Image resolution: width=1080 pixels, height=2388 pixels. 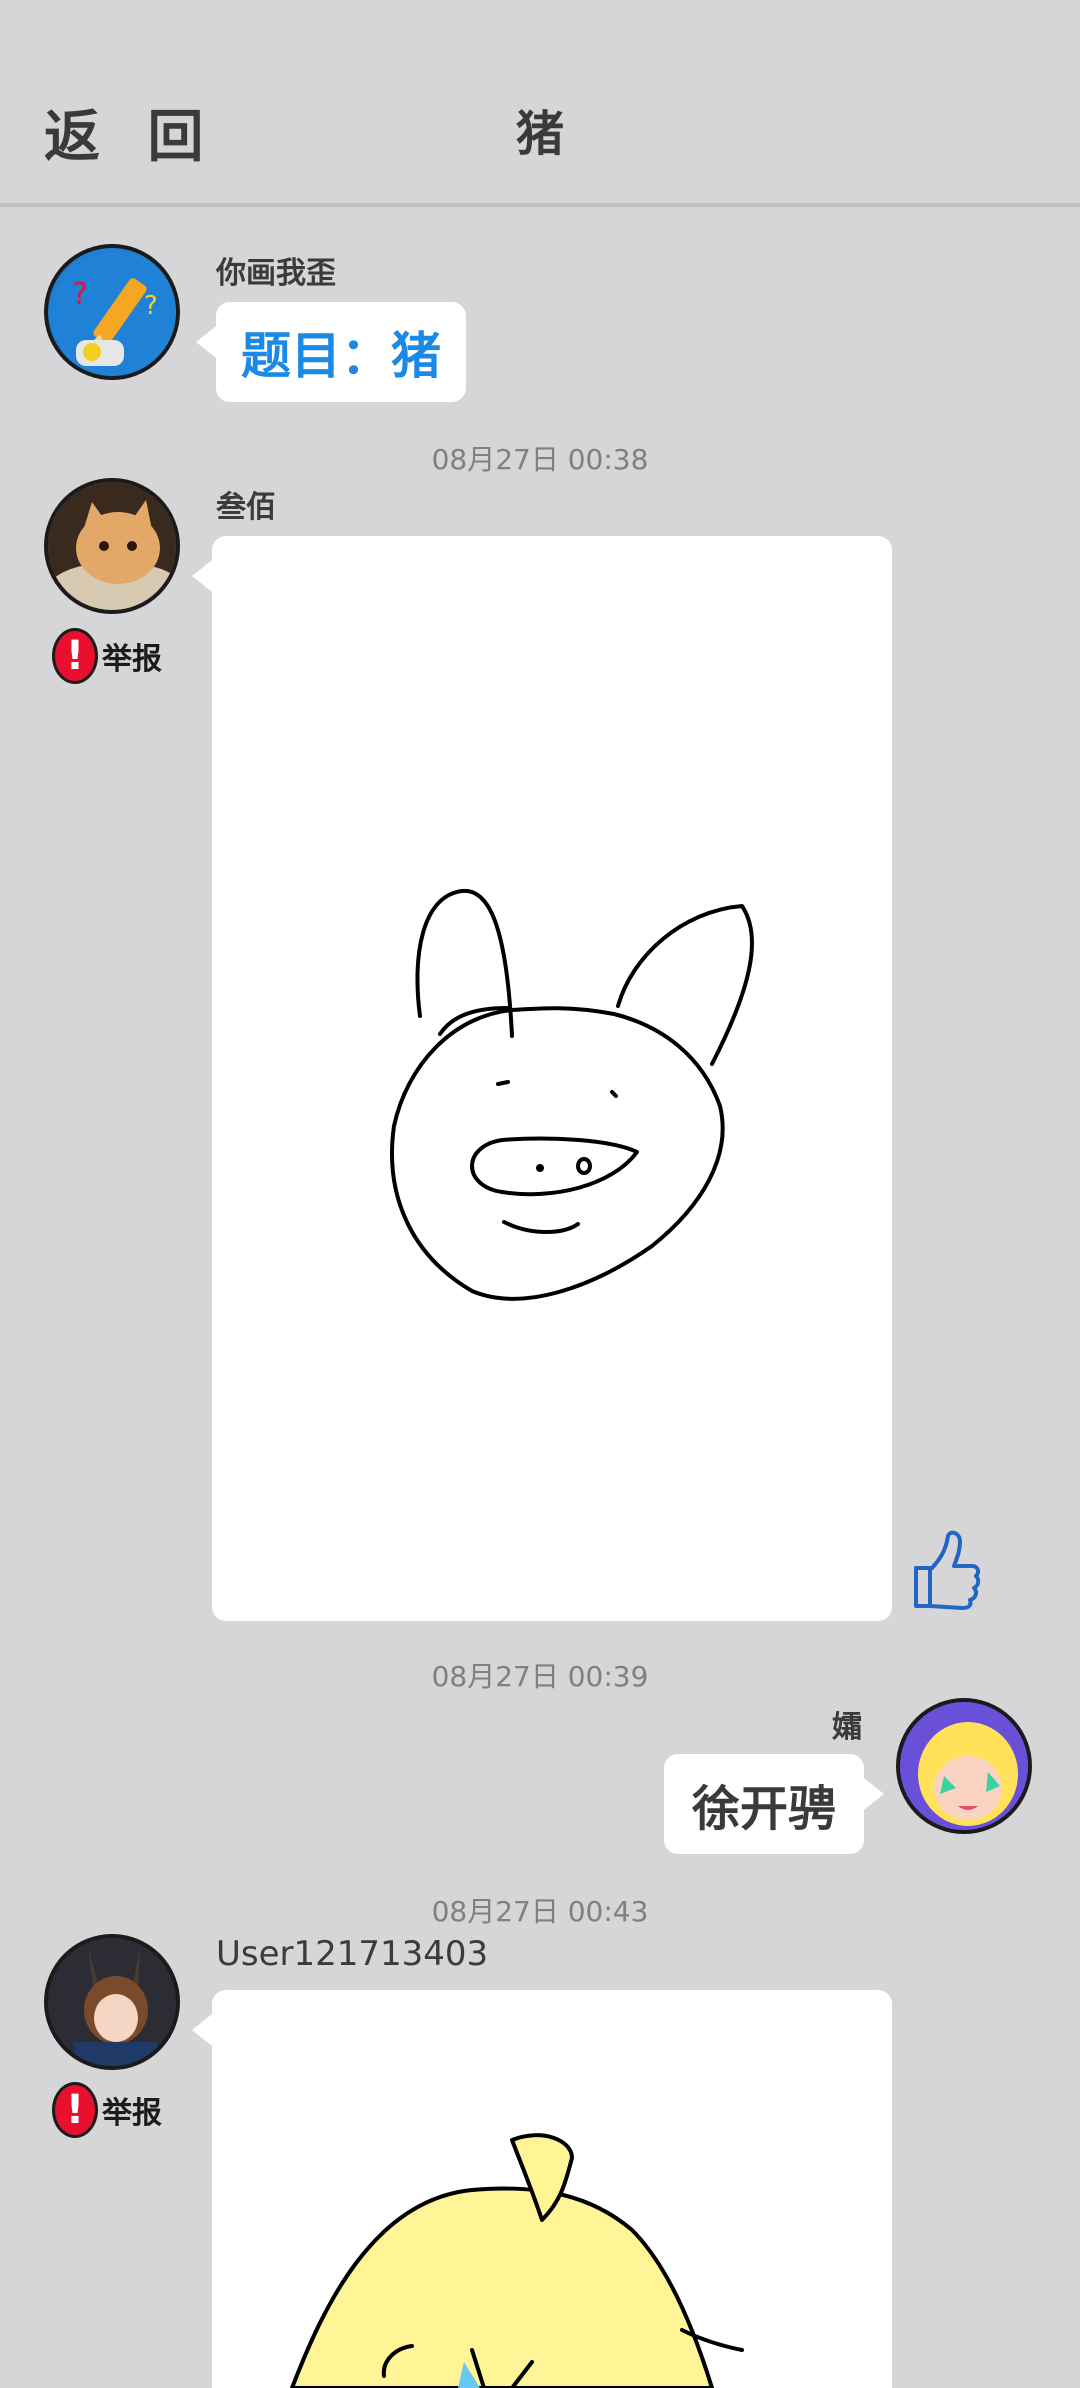 I want to click on timestamp: 08月27日 00:38, so click(x=540, y=459).